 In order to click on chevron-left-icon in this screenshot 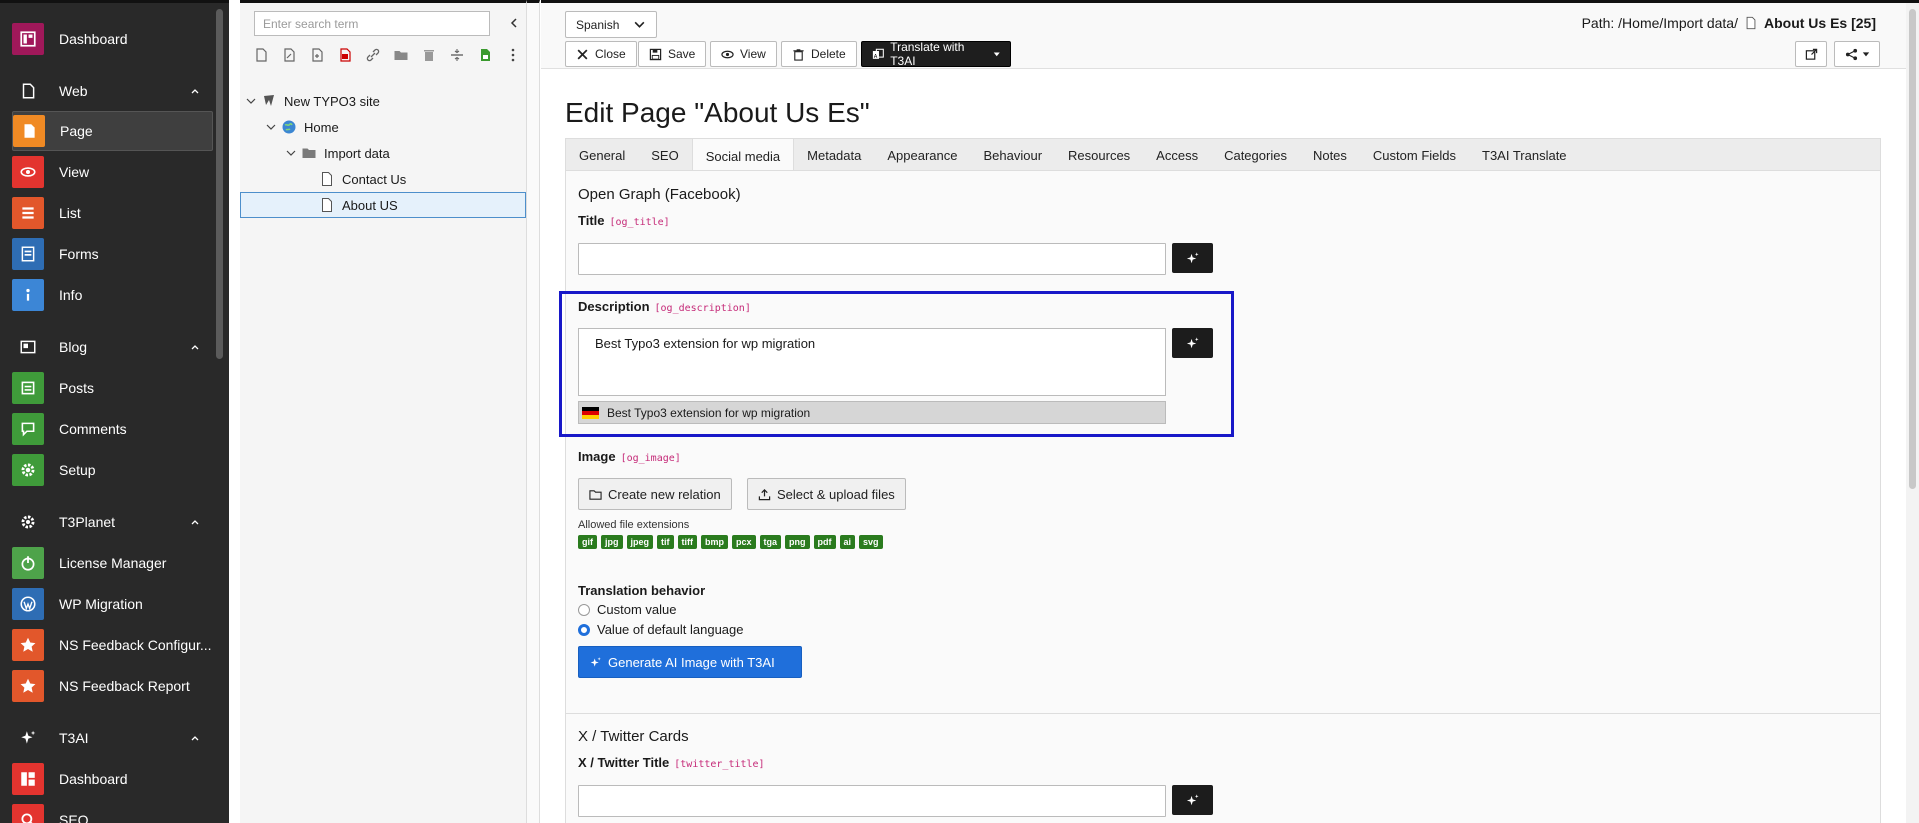, I will do `click(514, 23)`.